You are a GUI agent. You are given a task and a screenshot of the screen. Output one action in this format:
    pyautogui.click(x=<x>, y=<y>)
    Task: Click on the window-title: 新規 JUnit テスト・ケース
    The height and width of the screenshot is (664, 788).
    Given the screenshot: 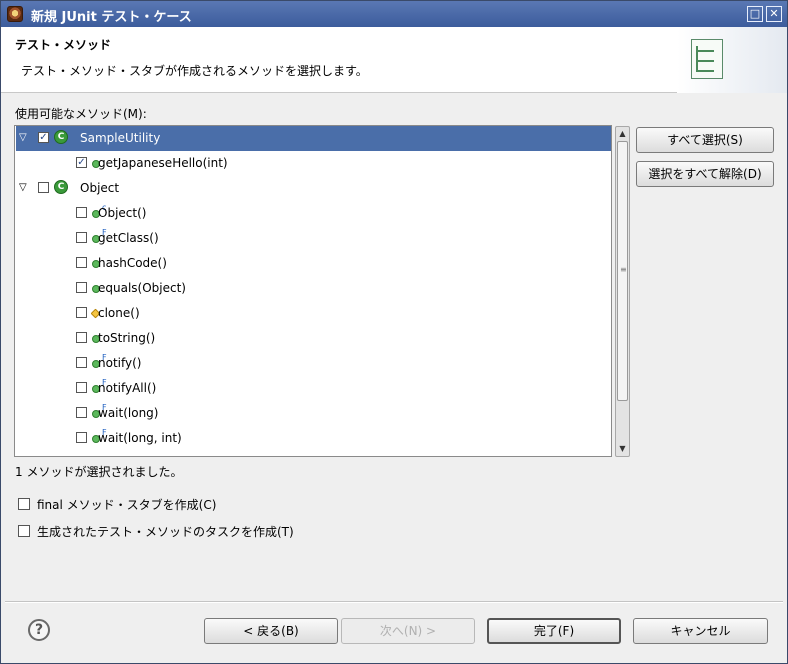 What is the action you would take?
    pyautogui.click(x=111, y=17)
    